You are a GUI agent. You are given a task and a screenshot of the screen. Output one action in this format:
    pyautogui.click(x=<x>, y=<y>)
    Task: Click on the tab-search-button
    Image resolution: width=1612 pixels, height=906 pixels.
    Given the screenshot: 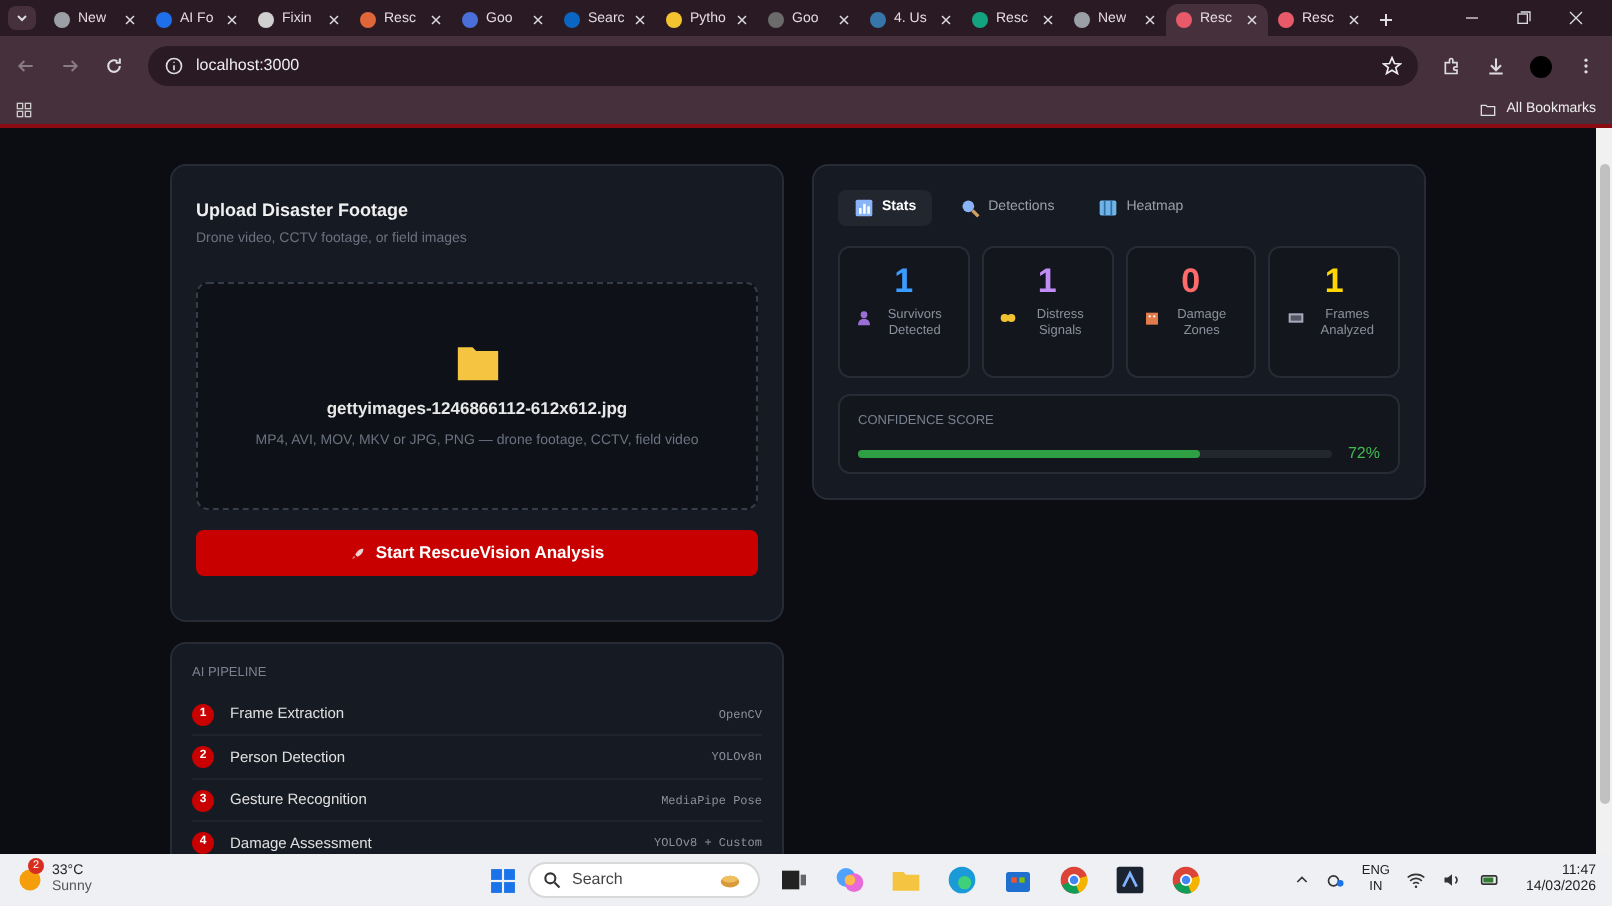 What is the action you would take?
    pyautogui.click(x=22, y=18)
    